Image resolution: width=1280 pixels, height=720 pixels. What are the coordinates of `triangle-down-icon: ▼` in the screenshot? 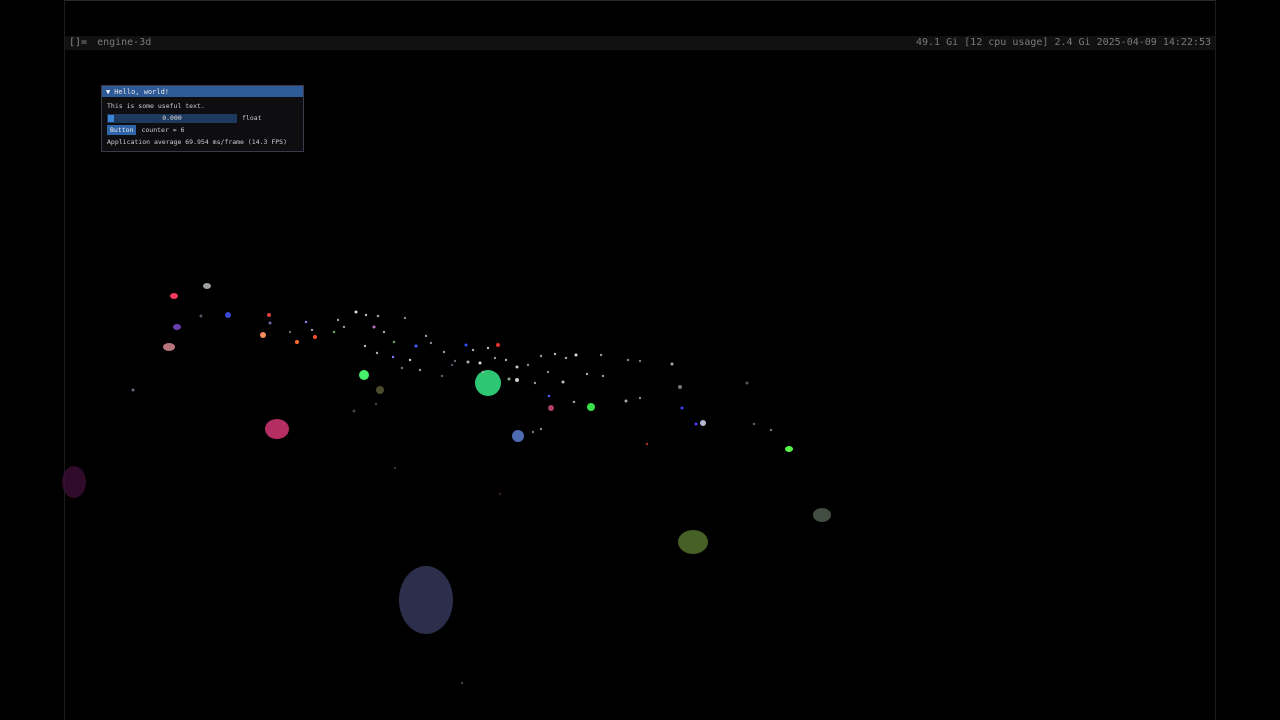 It's located at (108, 92).